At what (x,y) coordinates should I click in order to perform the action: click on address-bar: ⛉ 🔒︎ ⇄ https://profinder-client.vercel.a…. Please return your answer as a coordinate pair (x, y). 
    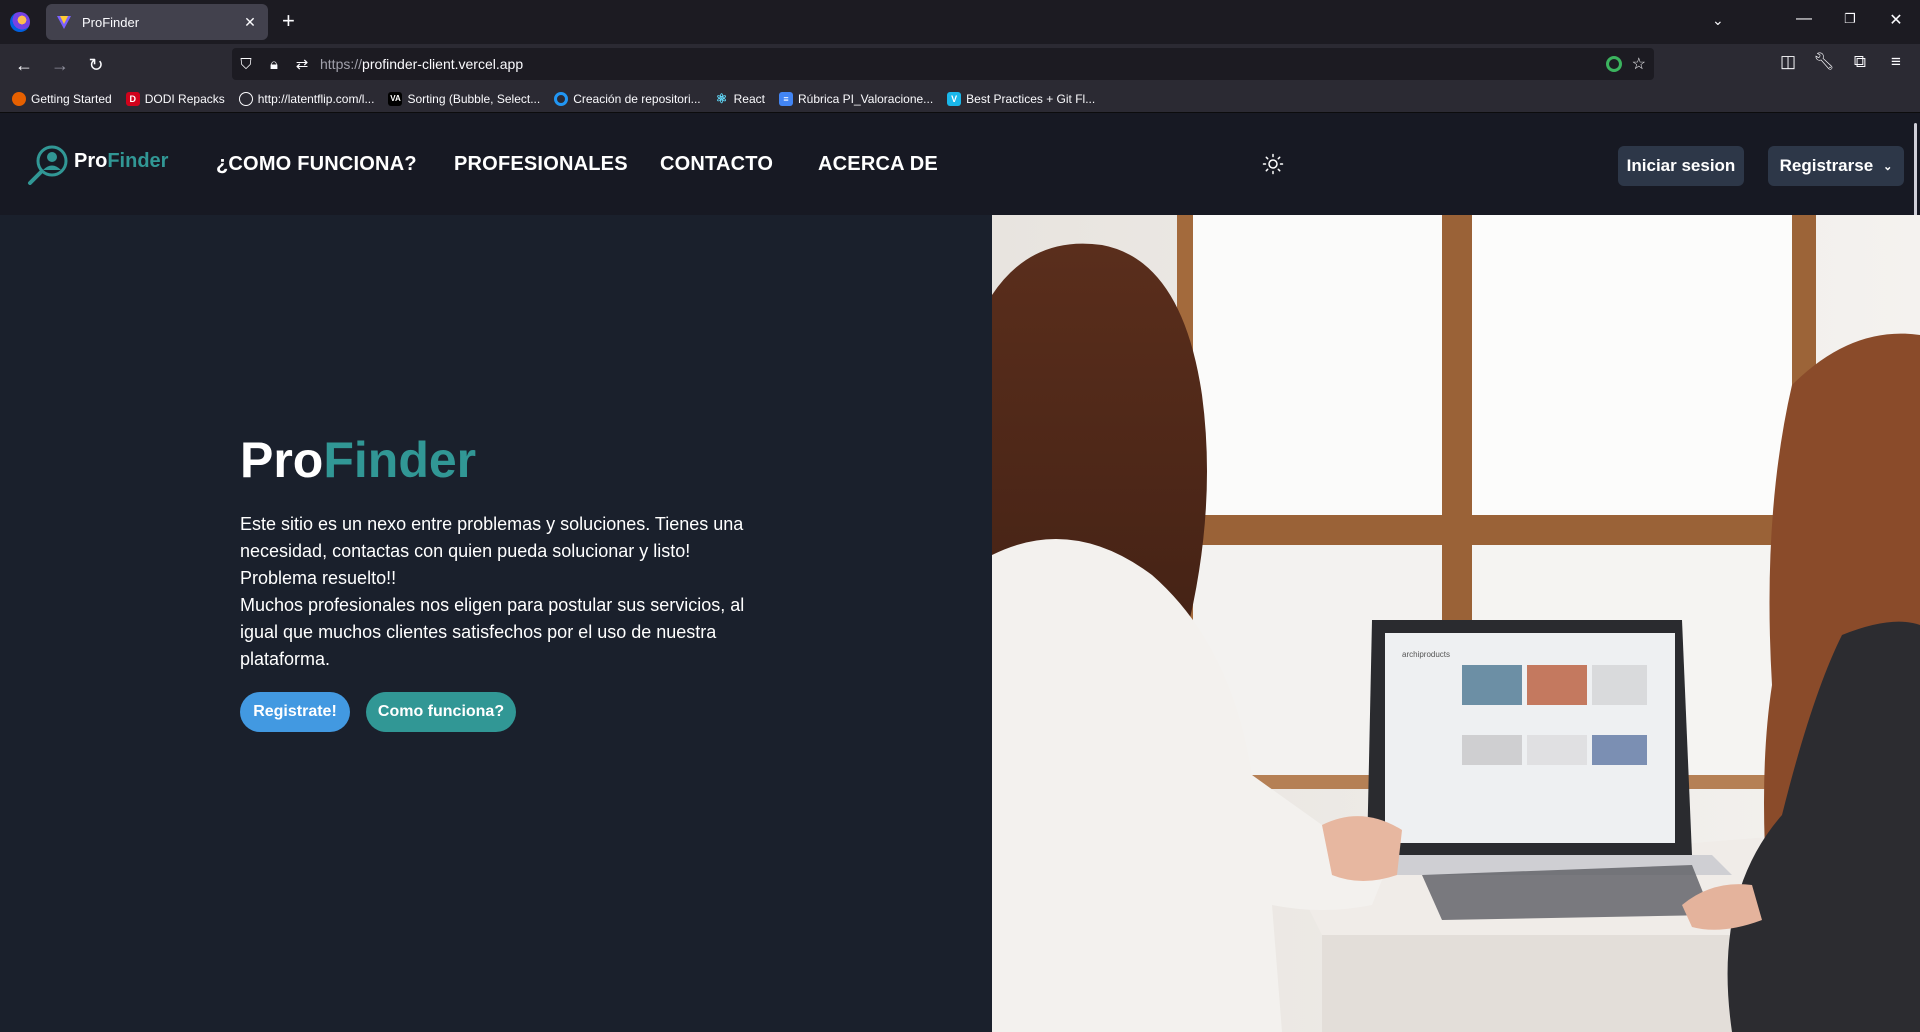
    Looking at the image, I should click on (943, 64).